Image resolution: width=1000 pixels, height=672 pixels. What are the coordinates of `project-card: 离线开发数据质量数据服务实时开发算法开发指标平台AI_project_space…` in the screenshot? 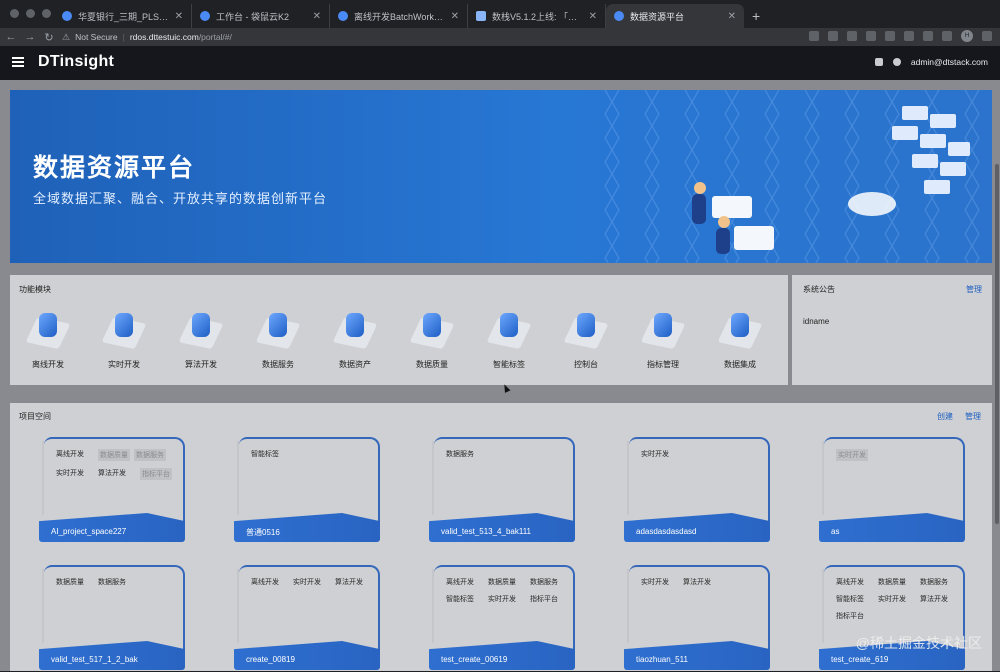 It's located at (112, 490).